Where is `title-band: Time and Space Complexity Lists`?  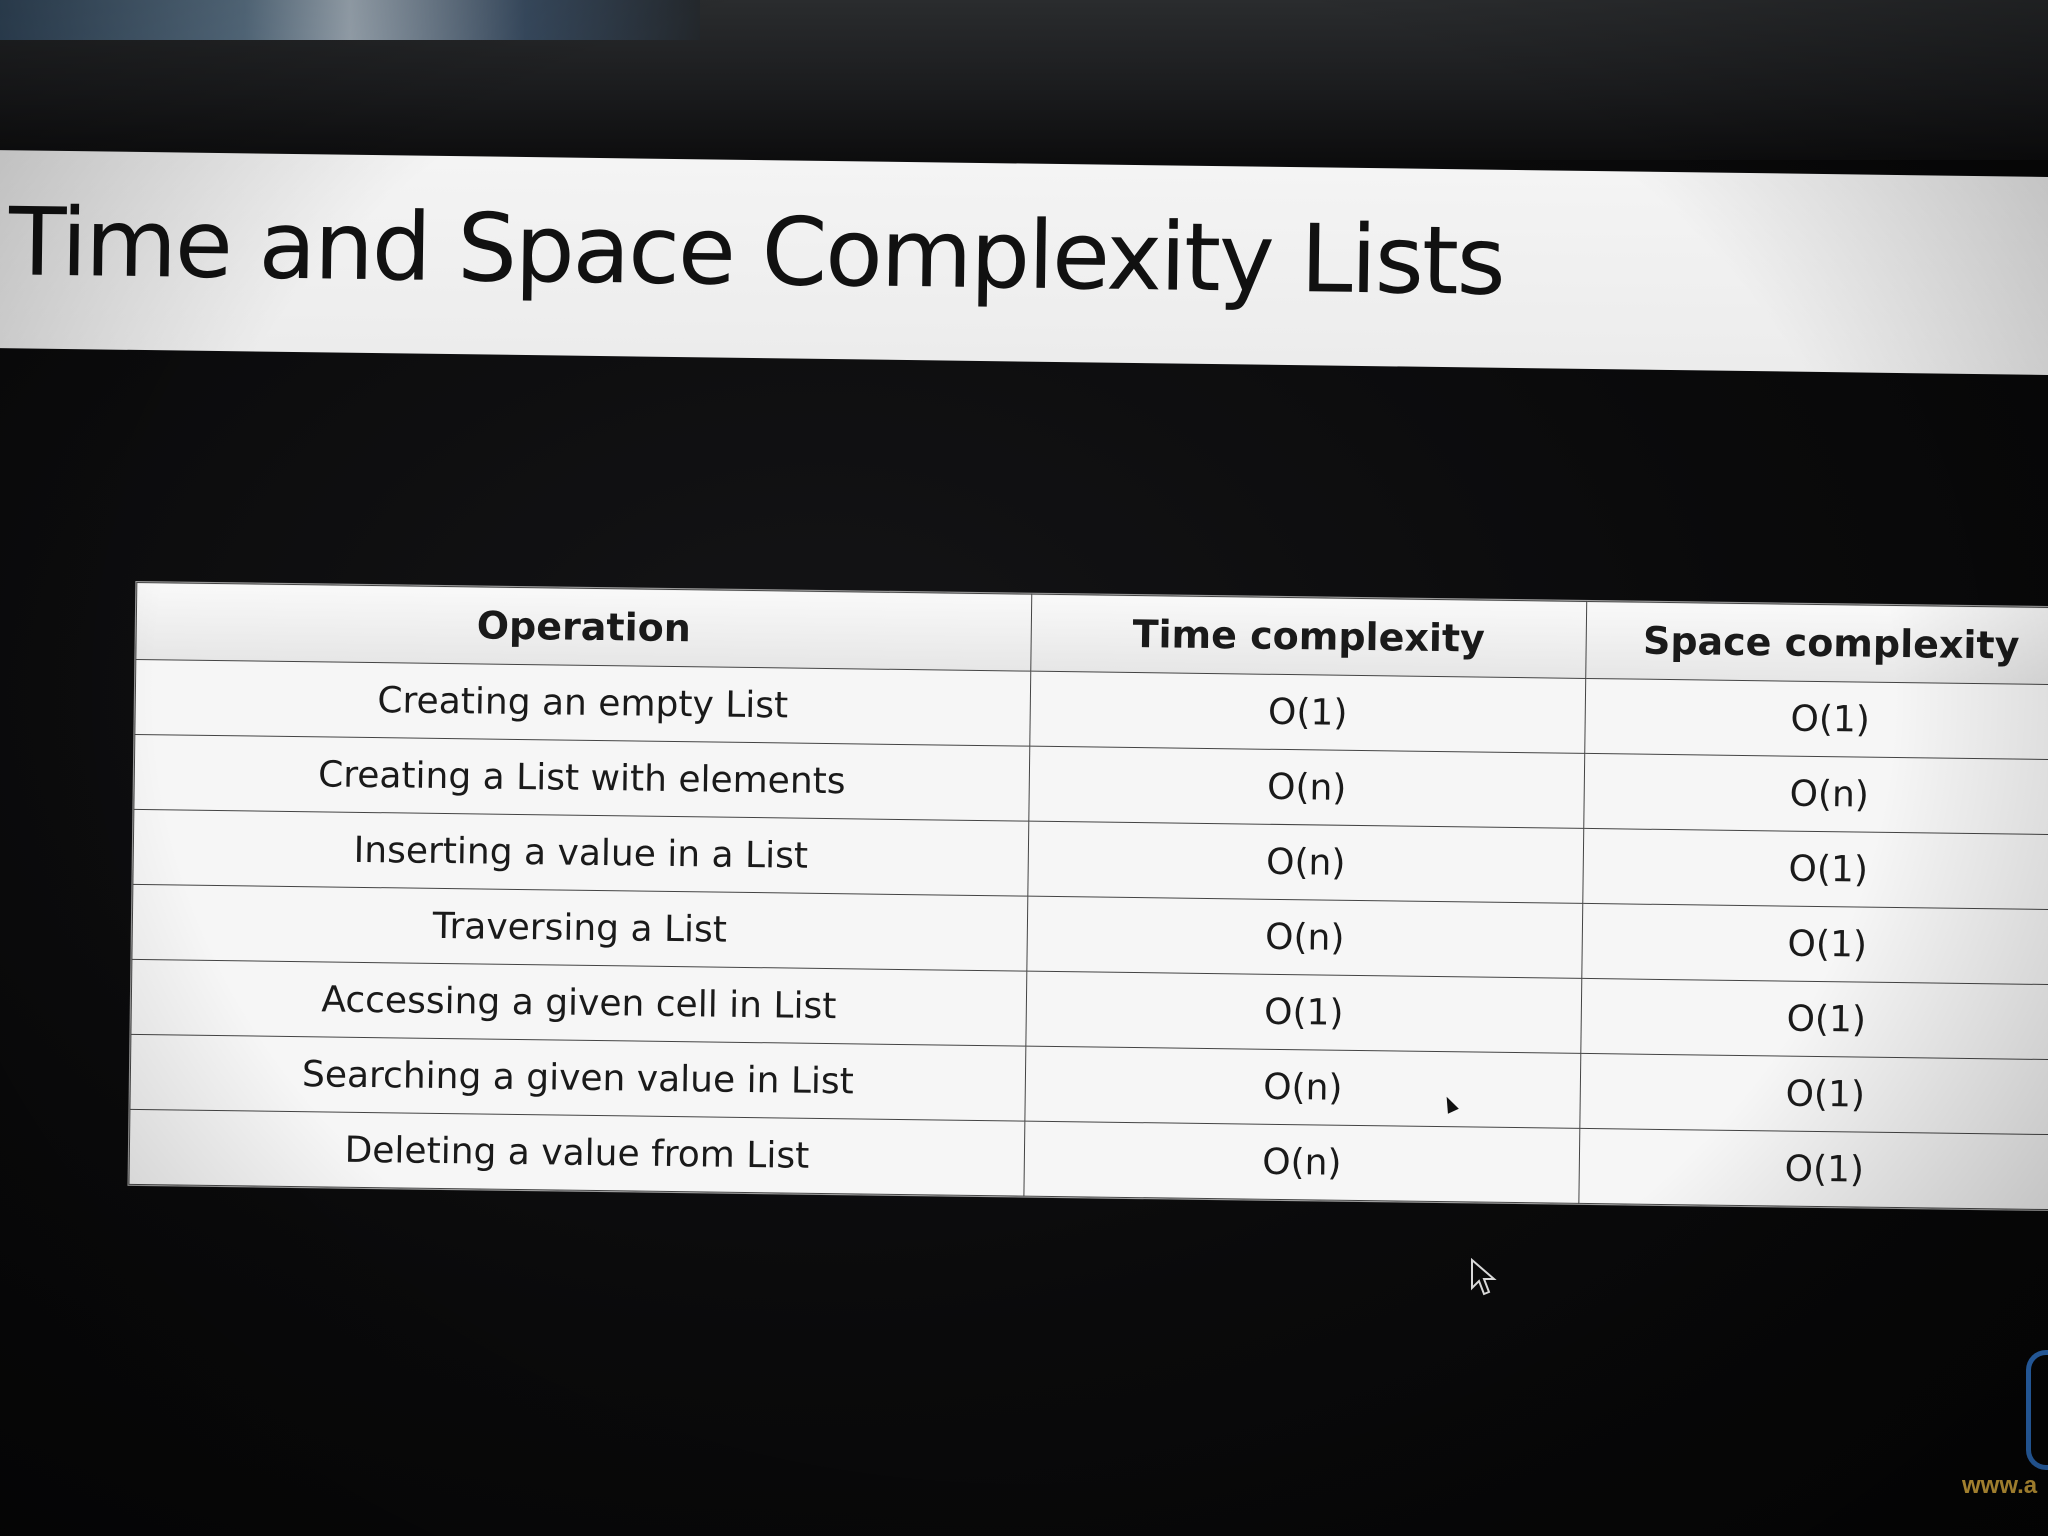 title-band: Time and Space Complexity Lists is located at coordinates (1024, 263).